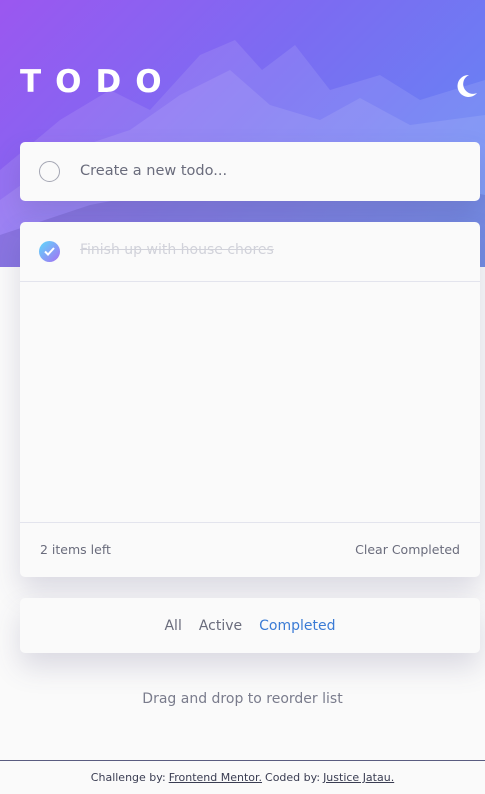 This screenshot has width=485, height=794. Describe the element at coordinates (242, 699) in the screenshot. I see `drag-hint: Drag and drop to reorder list` at that location.